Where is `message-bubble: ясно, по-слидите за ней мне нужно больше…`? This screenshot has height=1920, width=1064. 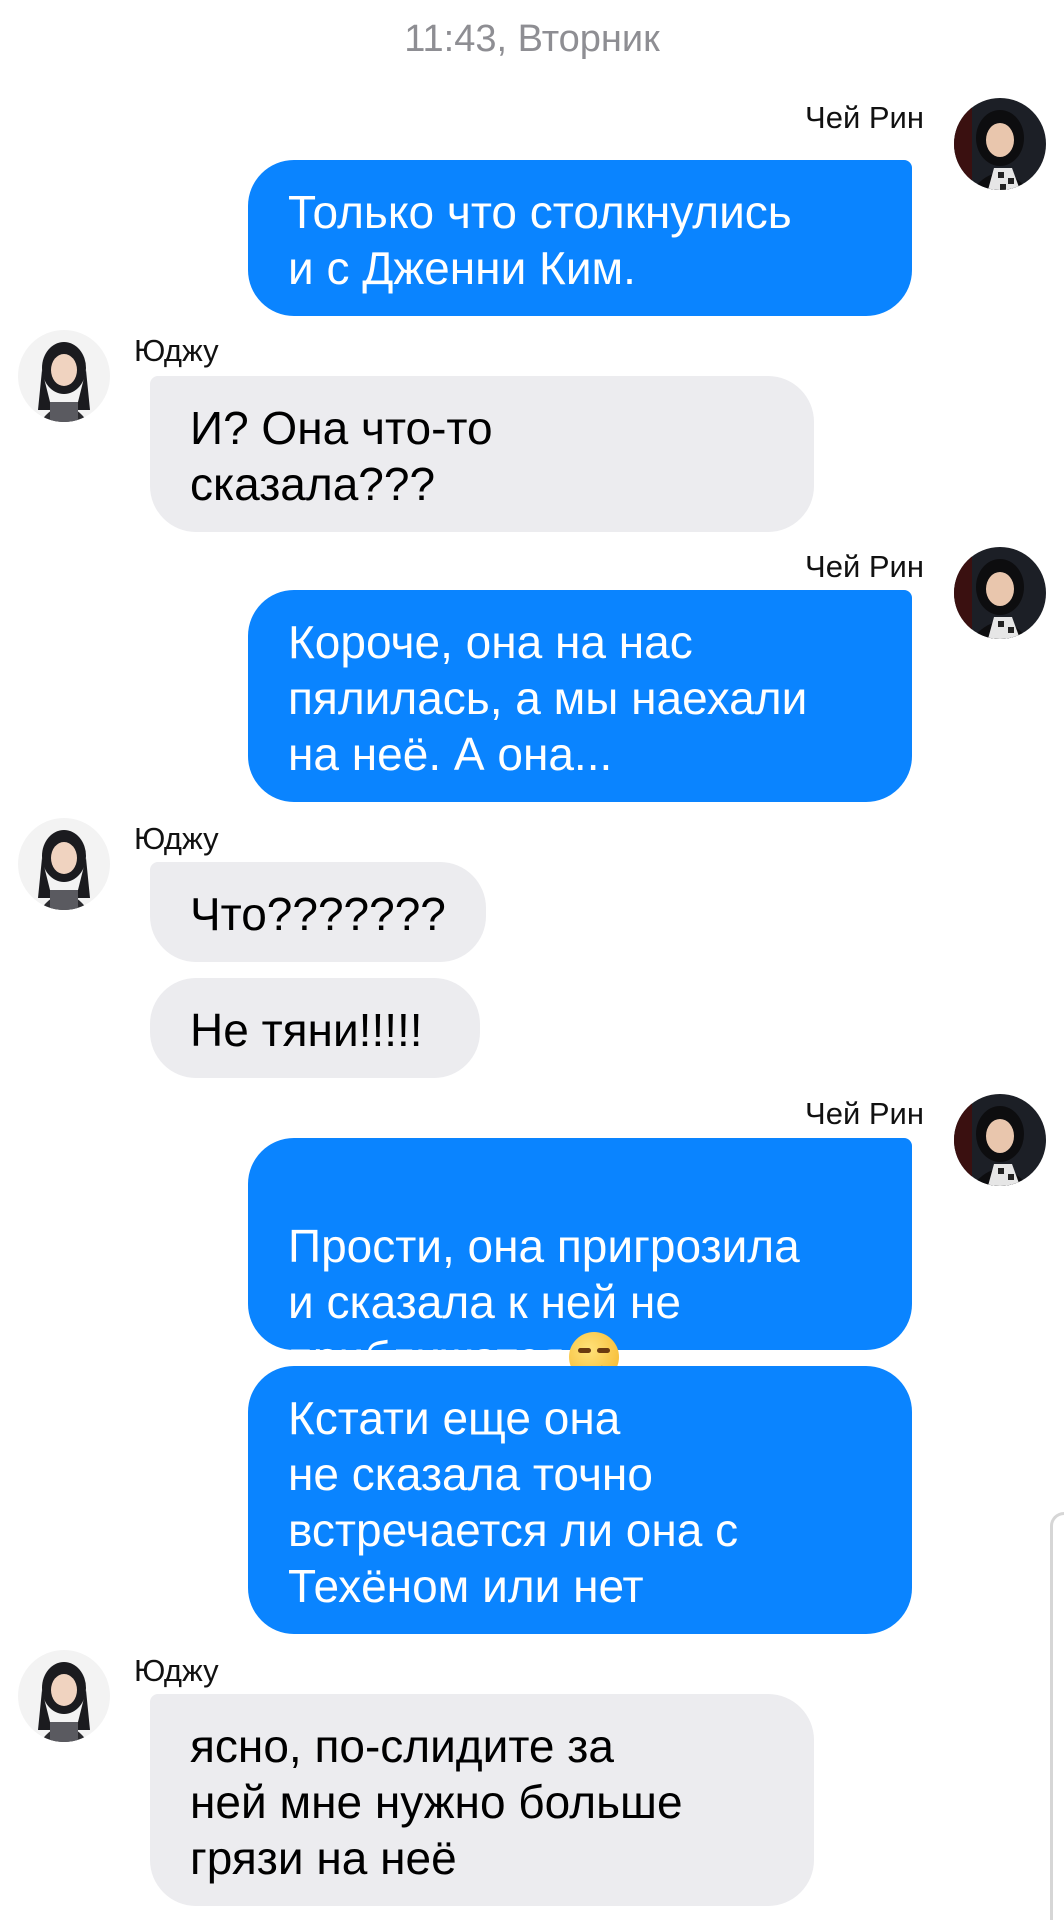 message-bubble: ясно, по-слидите за ней мне нужно больше… is located at coordinates (482, 1800).